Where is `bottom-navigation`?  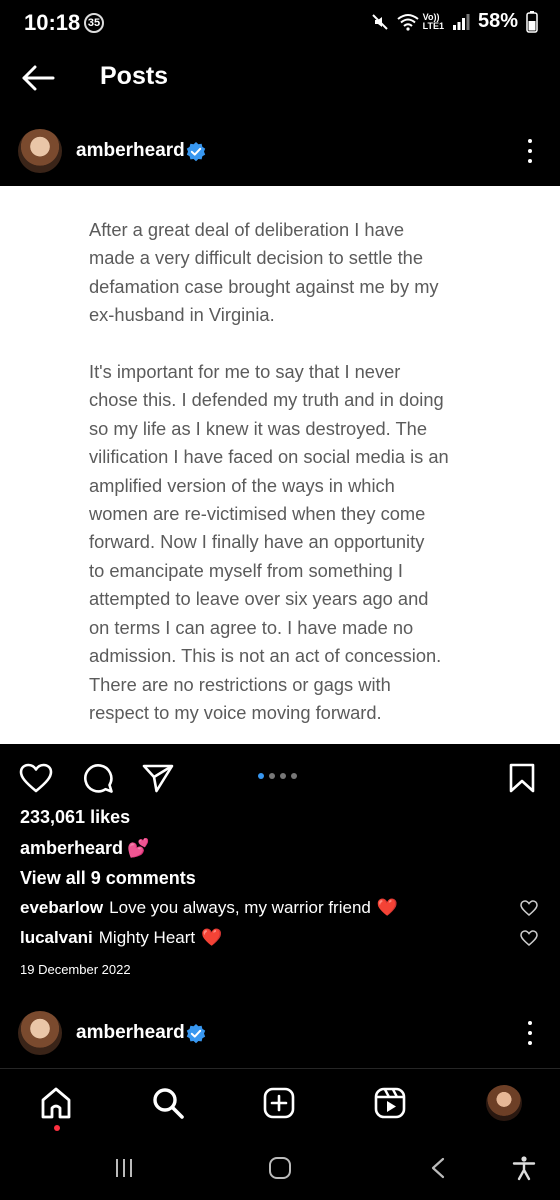
bottom-navigation is located at coordinates (280, 1101).